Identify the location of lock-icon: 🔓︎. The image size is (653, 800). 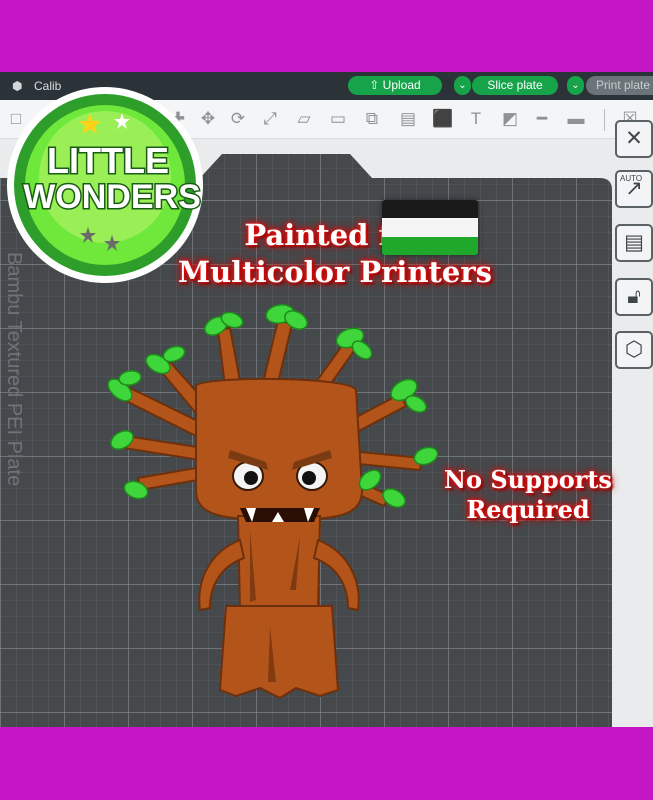
(634, 297).